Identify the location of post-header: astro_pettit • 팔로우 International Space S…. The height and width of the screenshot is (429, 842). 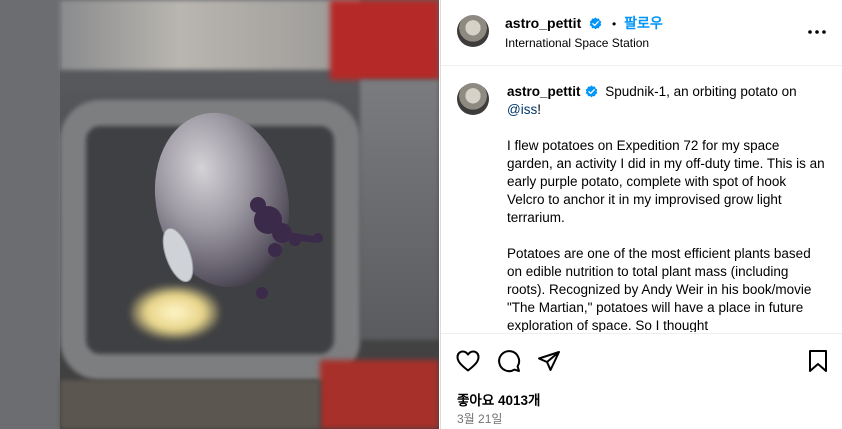
(641, 33).